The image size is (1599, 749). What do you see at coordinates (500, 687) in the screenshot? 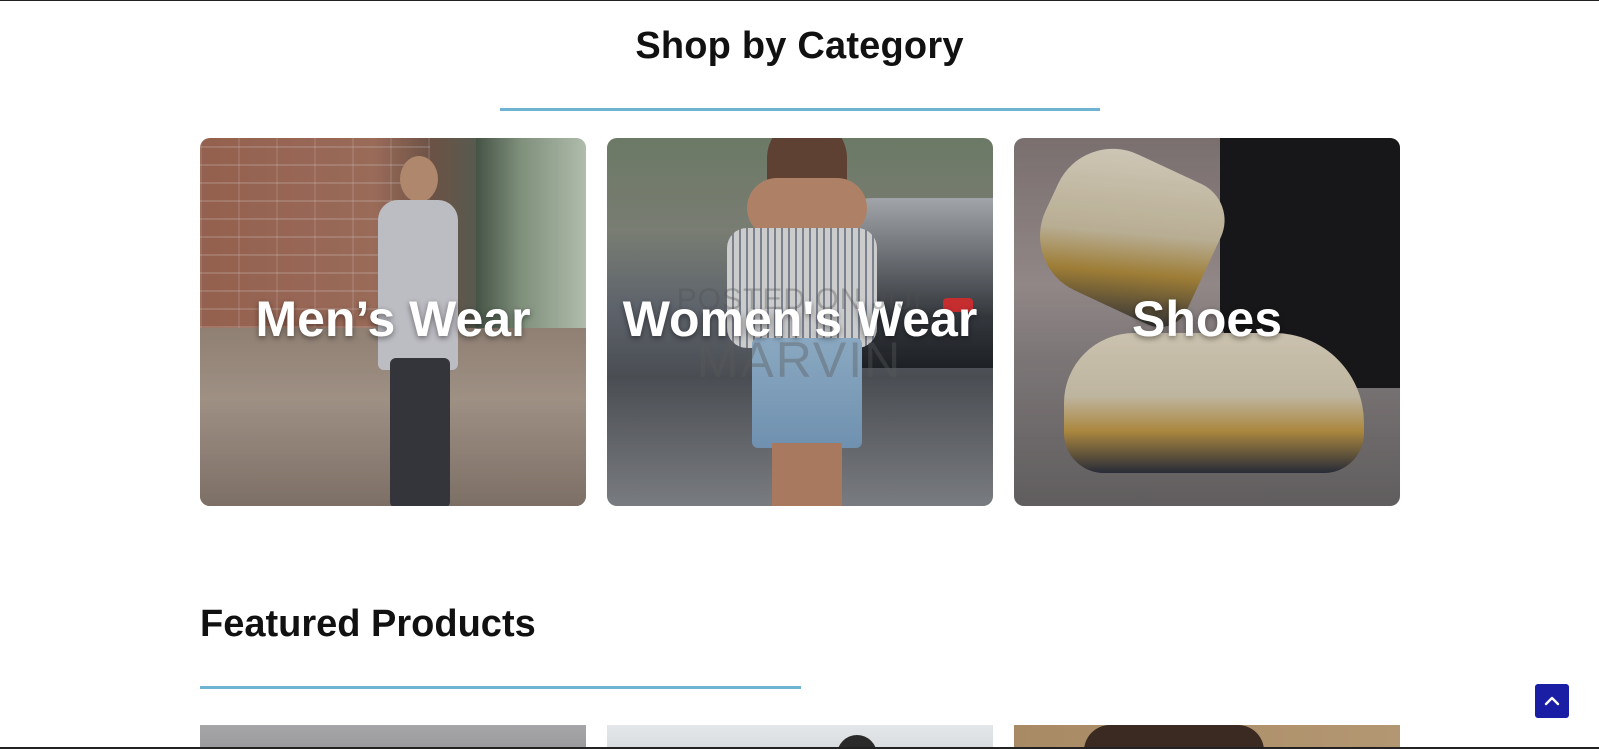
I see `featured-title-underline` at bounding box center [500, 687].